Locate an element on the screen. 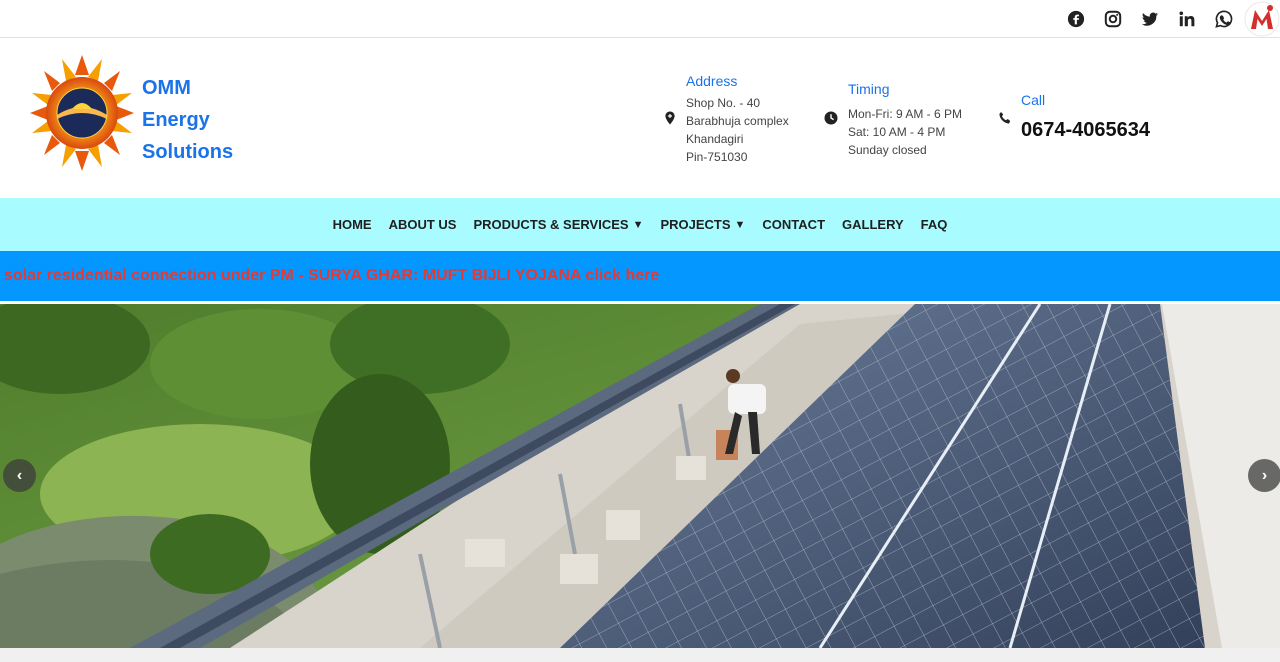  nav-projects-label: PROJECTS is located at coordinates (695, 224).